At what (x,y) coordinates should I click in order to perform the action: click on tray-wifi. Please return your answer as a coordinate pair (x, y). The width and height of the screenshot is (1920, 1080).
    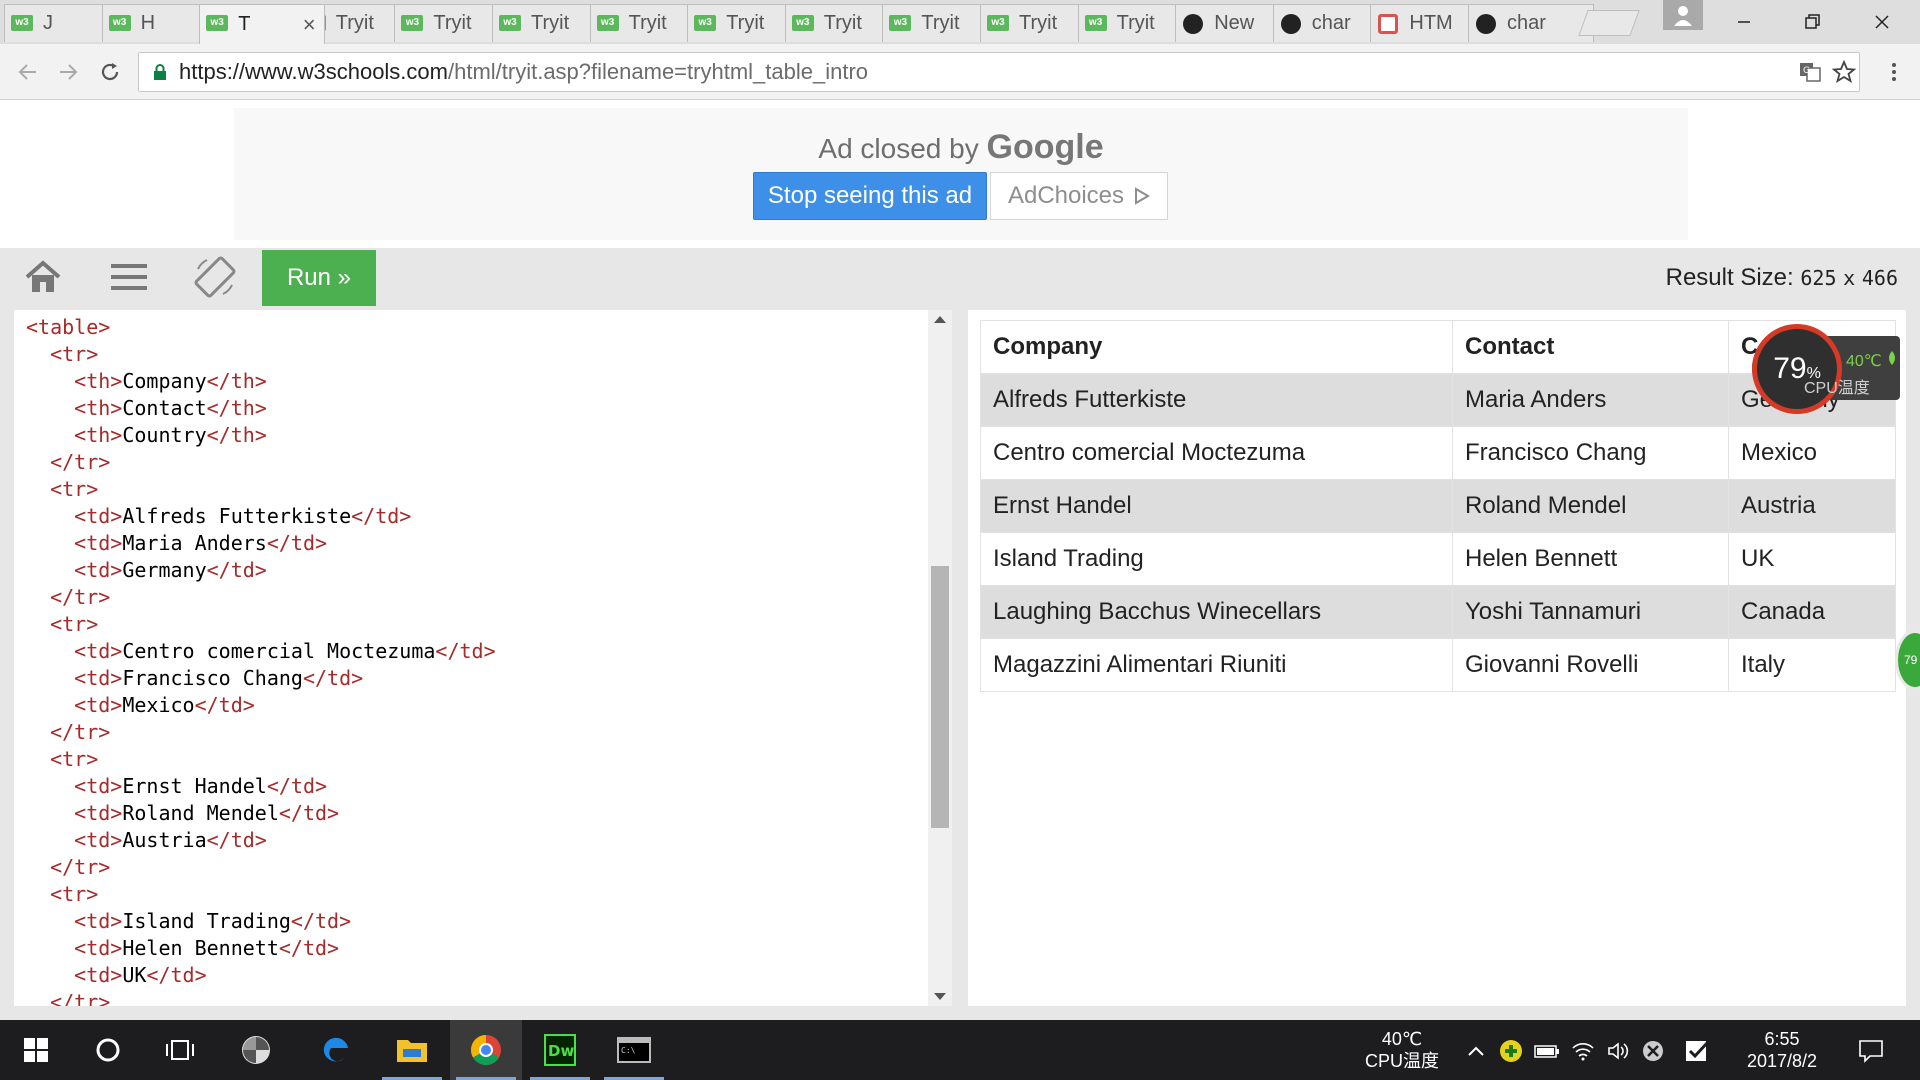
    Looking at the image, I should click on (1583, 1051).